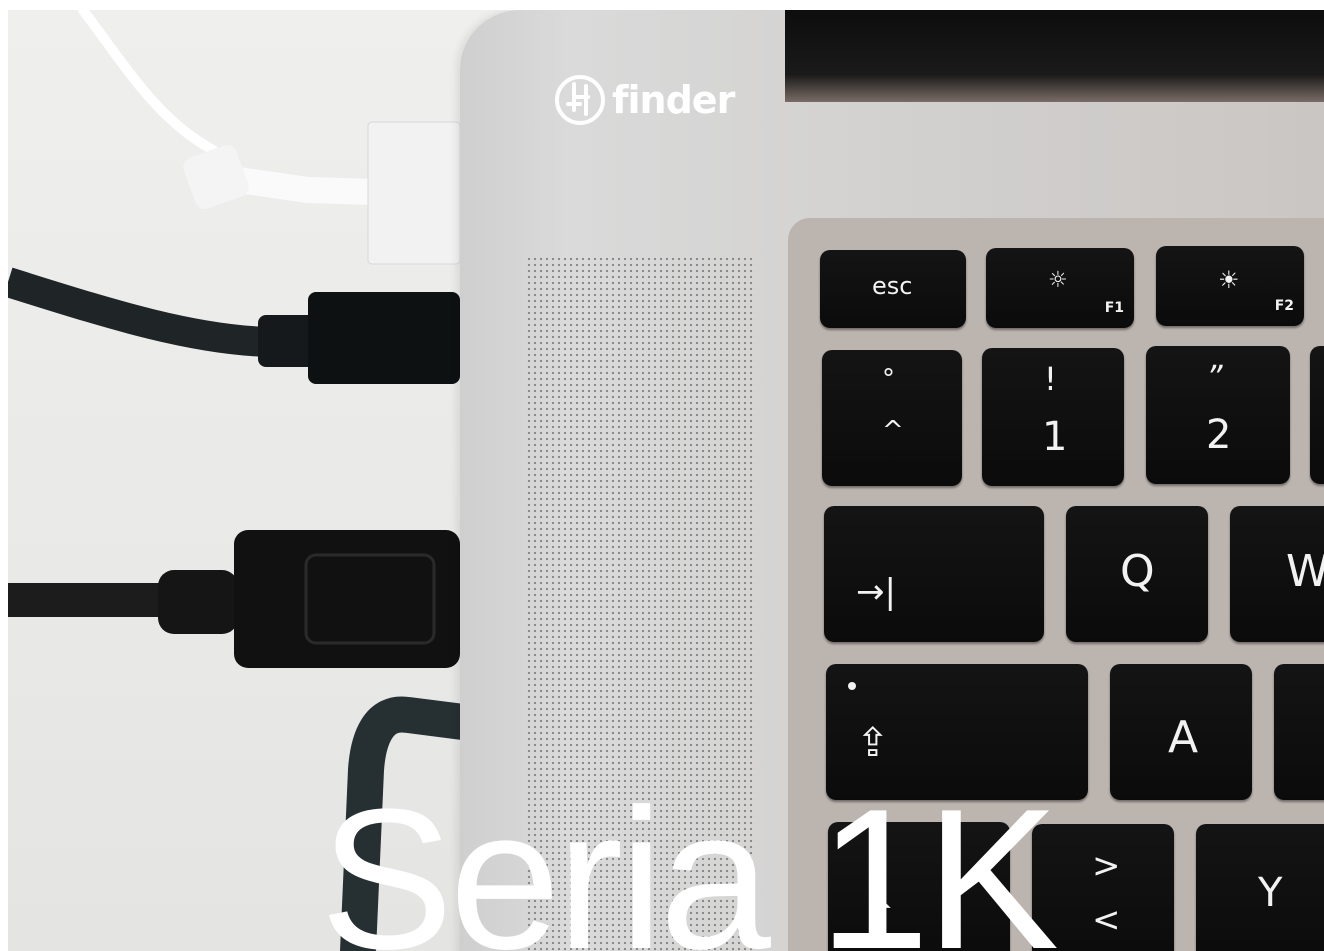  I want to click on finder-logo-text: finder, so click(673, 100).